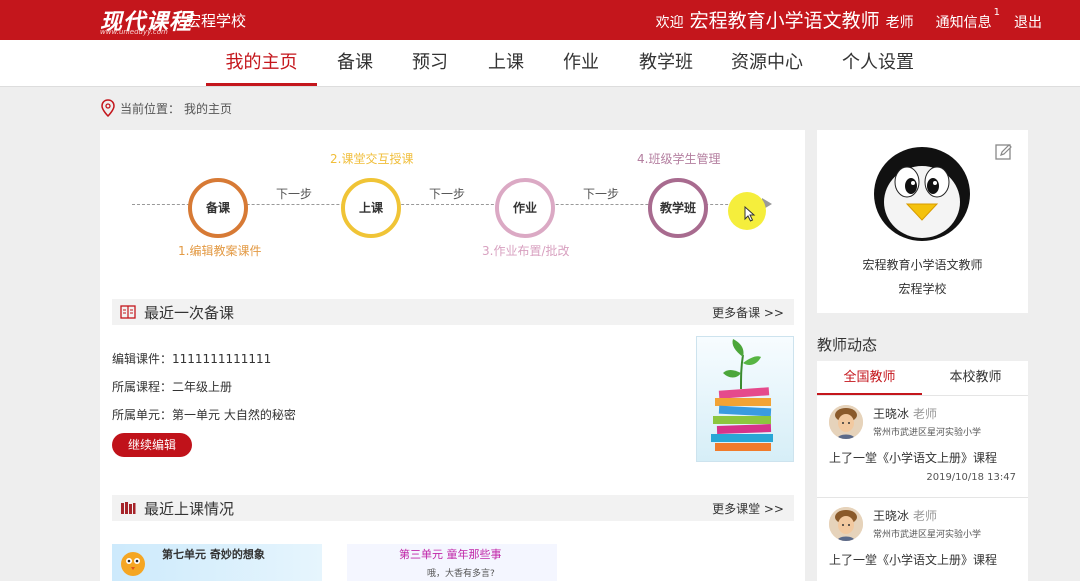  What do you see at coordinates (452, 562) in the screenshot?
I see `class-thumbnail: 第三单元 童年那些事 哦，大香有多言?` at bounding box center [452, 562].